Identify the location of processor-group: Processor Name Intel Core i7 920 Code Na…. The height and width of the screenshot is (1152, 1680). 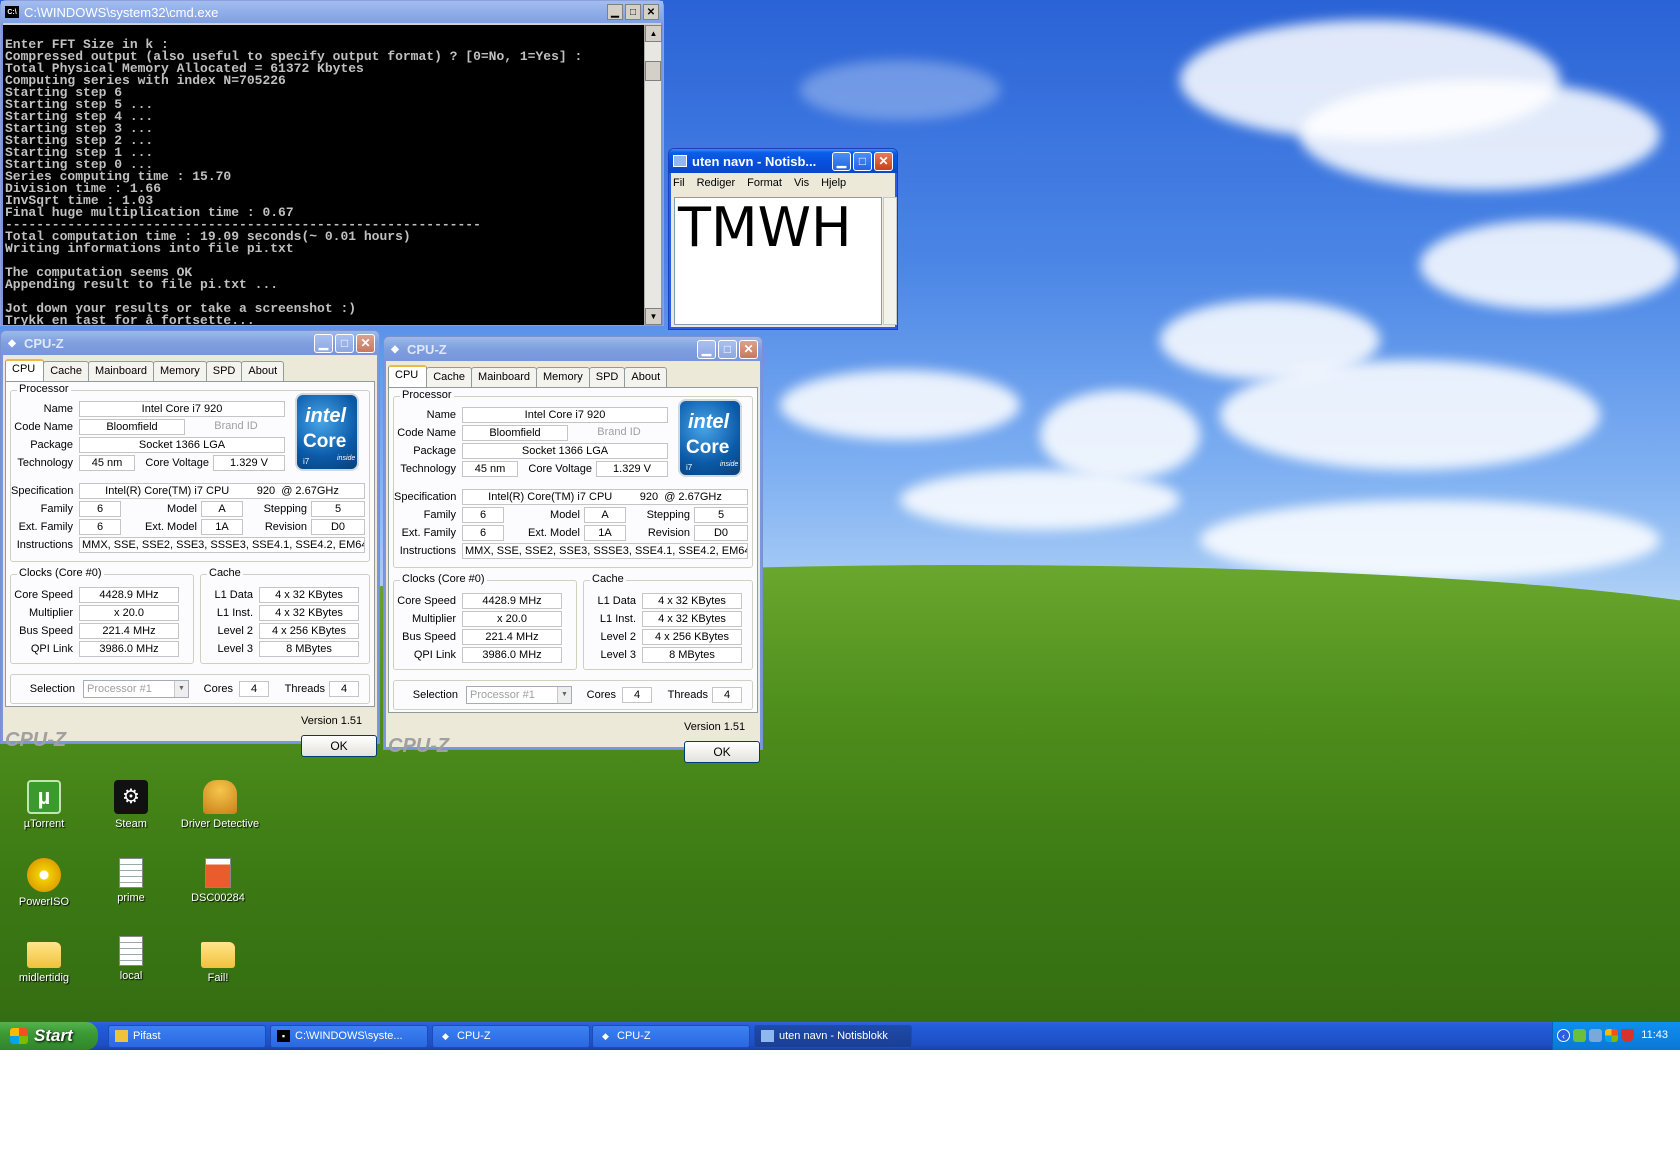
(573, 478).